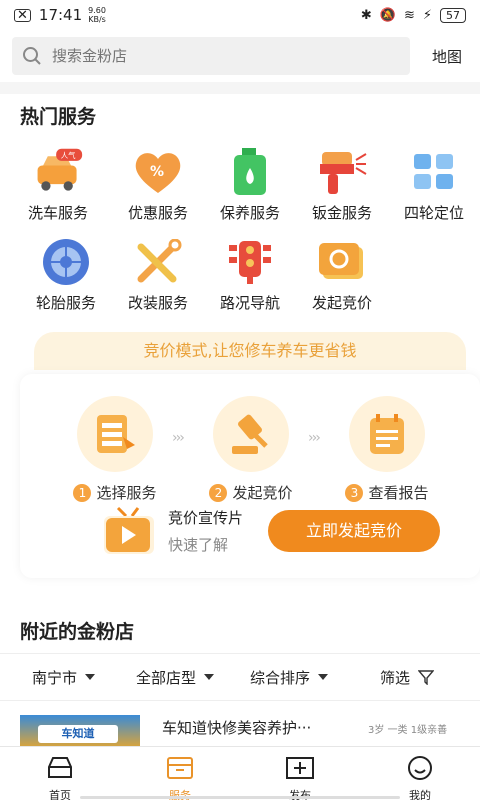  What do you see at coordinates (80, 731) in the screenshot?
I see `shop-image: 车知道` at bounding box center [80, 731].